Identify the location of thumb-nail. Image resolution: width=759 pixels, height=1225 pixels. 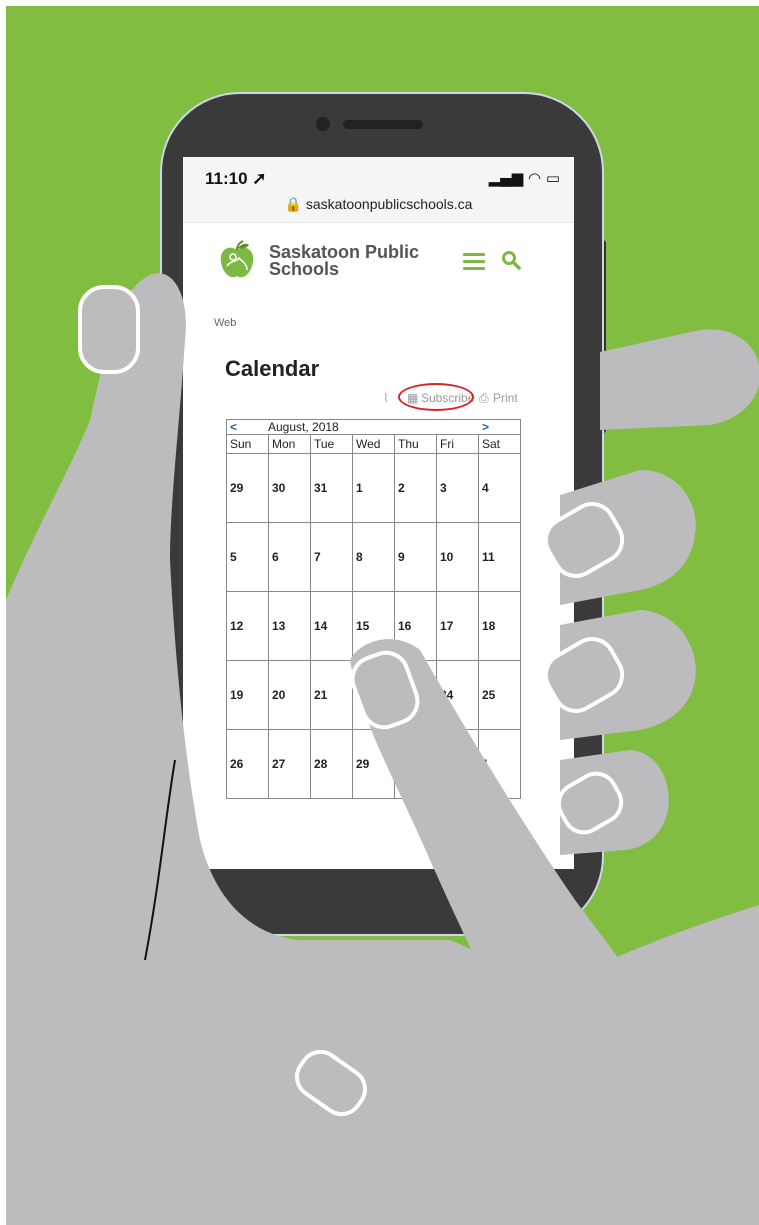
(109, 329).